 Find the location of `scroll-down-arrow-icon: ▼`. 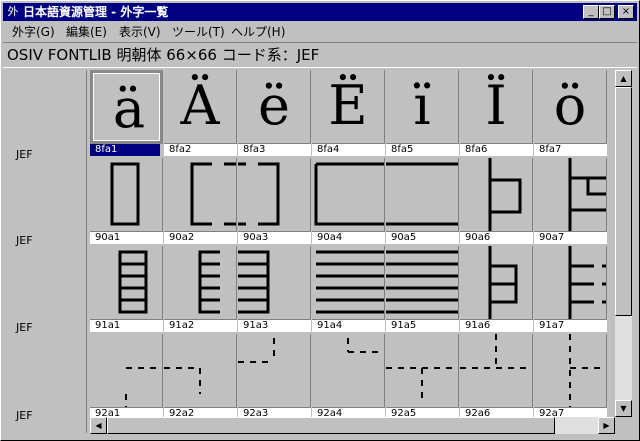

scroll-down-arrow-icon: ▼ is located at coordinates (623, 408).